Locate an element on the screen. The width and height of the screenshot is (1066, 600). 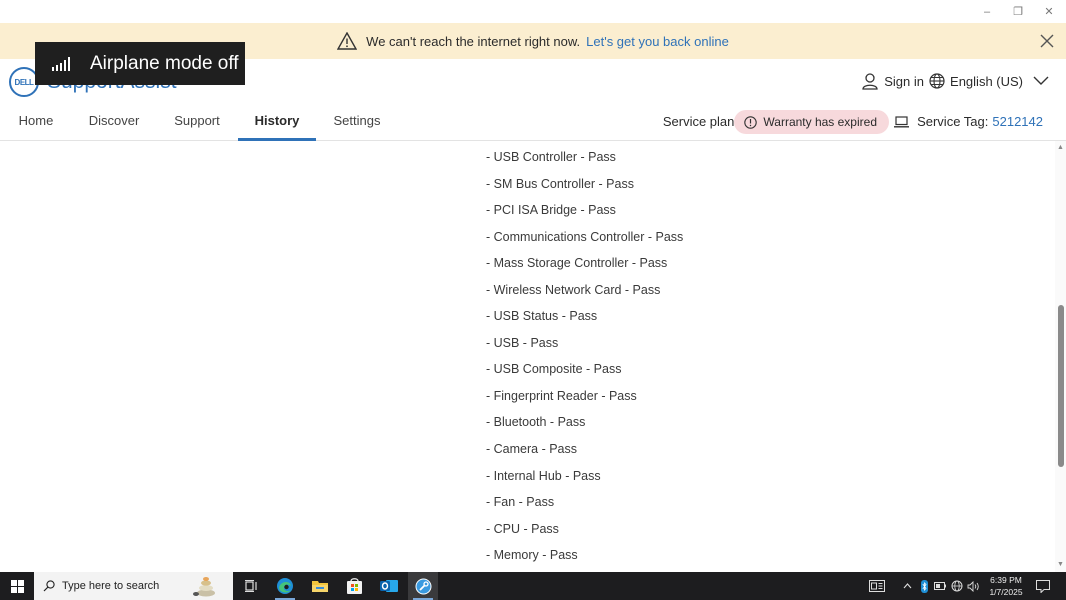
list-item: - Mass Storage Controller - Pass is located at coordinates (577, 263).